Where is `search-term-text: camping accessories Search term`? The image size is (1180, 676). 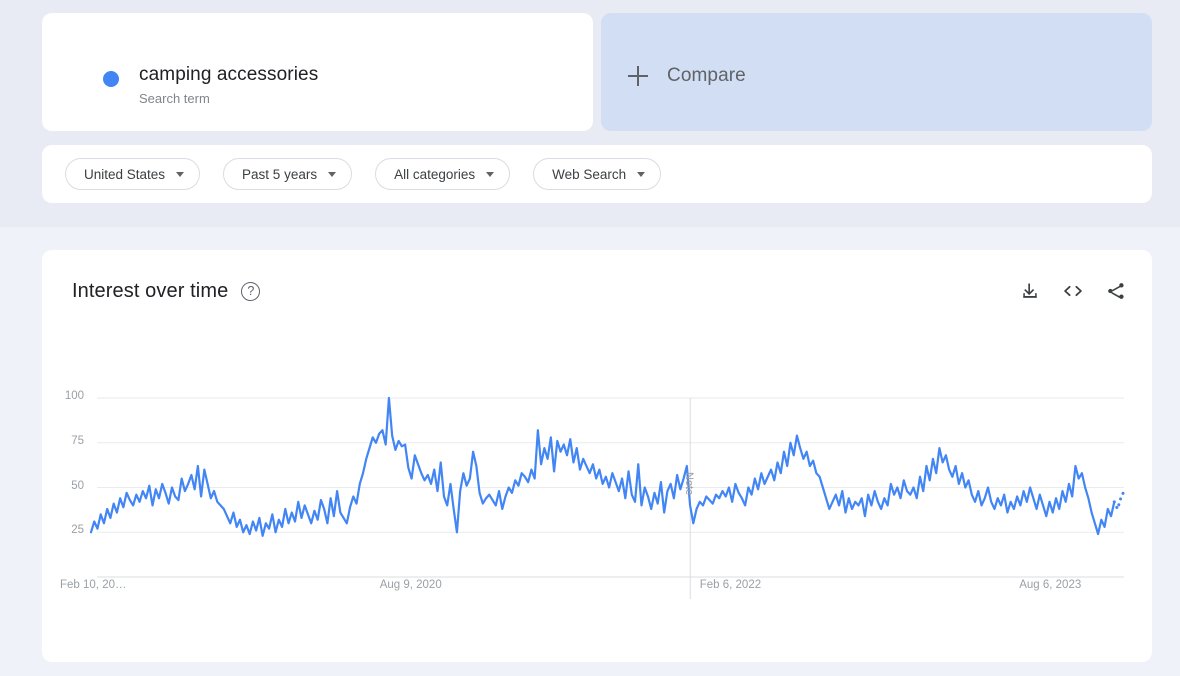 search-term-text: camping accessories Search term is located at coordinates (228, 85).